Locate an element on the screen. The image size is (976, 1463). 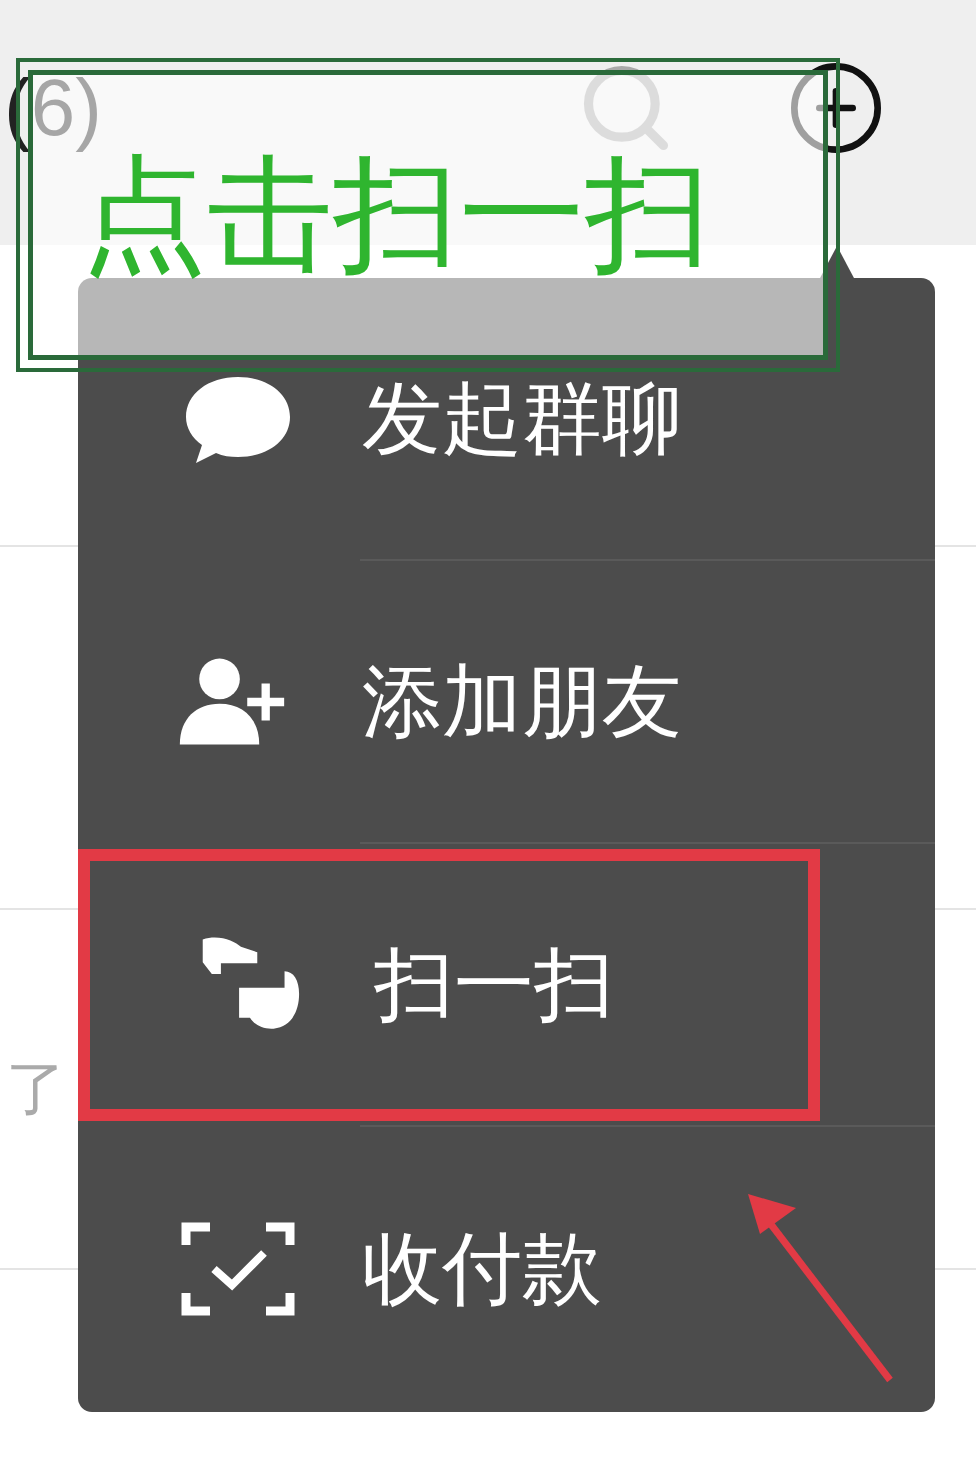
menu-item: 扫一扫 is located at coordinates (449, 984).